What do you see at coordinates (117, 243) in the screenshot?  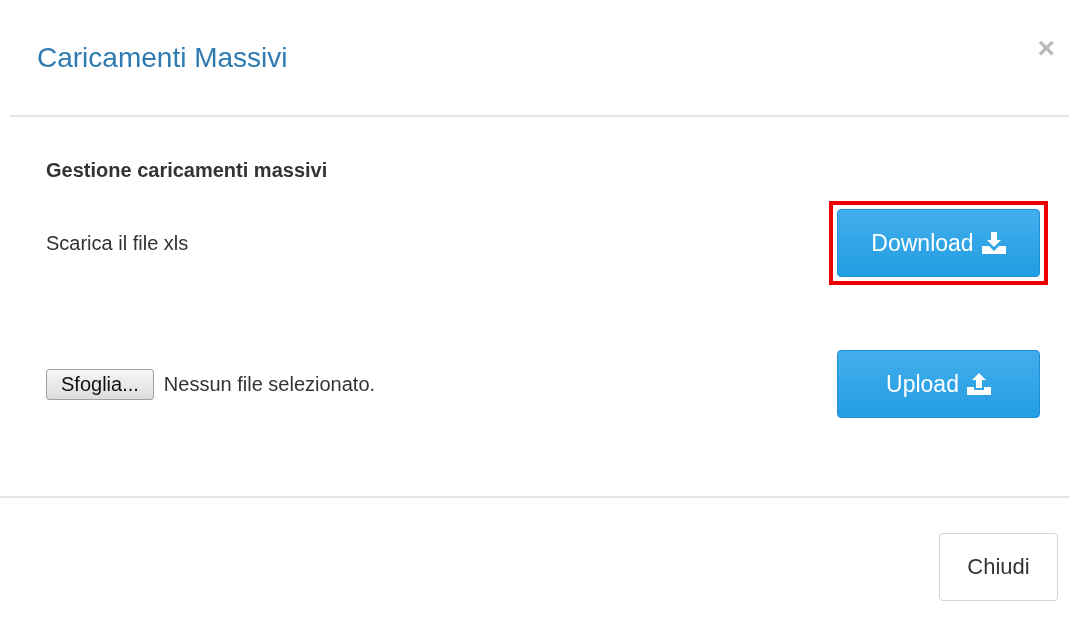 I see `row-label: Scarica il file xls` at bounding box center [117, 243].